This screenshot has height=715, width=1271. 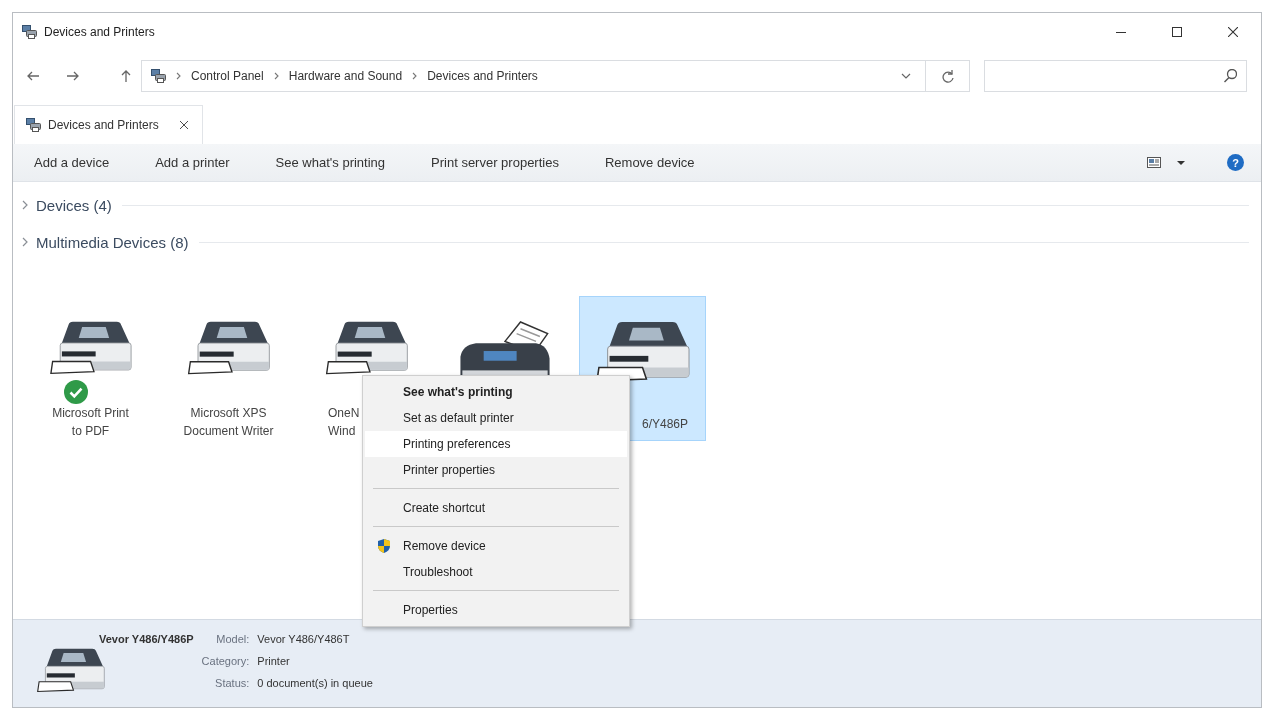 I want to click on view-icon, so click(x=1154, y=162).